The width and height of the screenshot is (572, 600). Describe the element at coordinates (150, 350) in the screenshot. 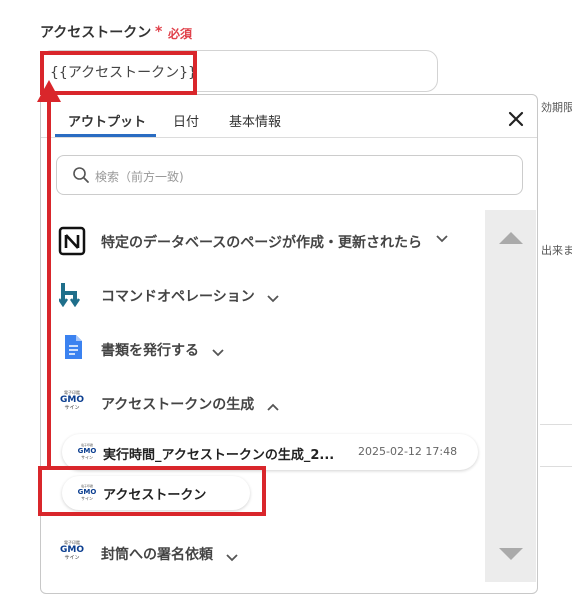

I see `item-label-issue-document: 書類を発行する` at that location.